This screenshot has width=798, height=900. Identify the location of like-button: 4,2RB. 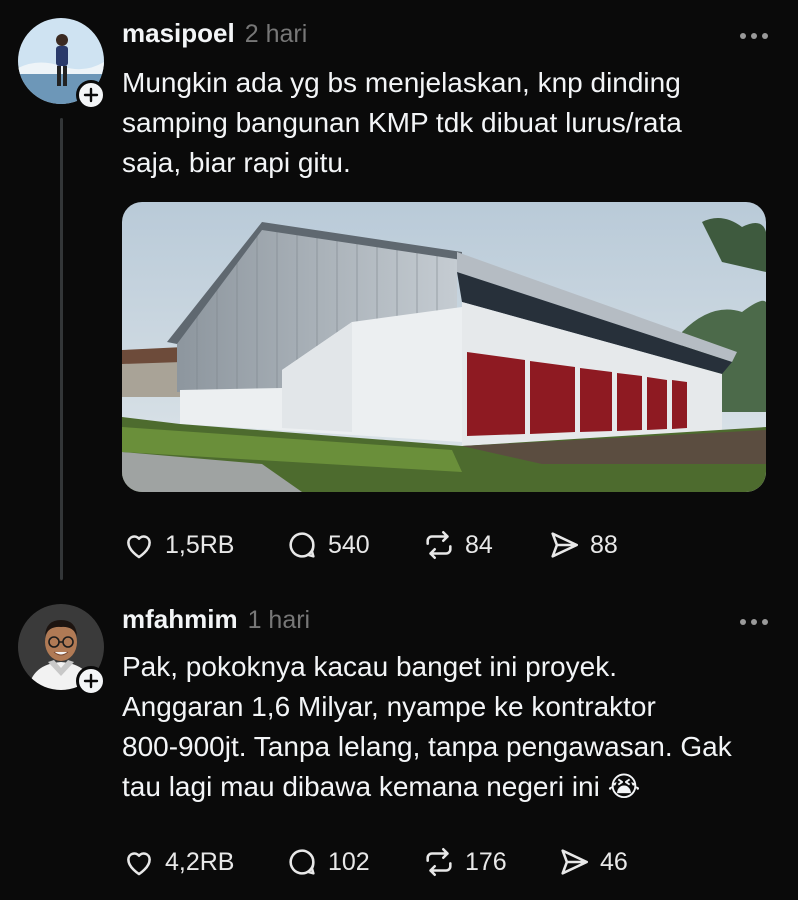
(203, 862).